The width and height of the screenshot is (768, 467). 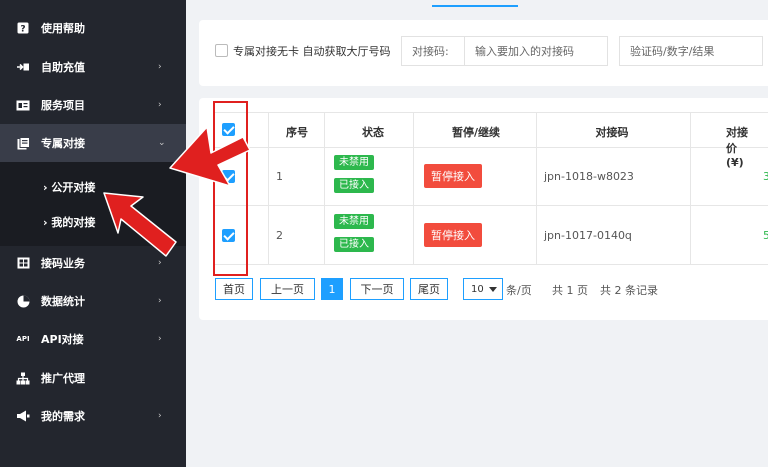 I want to click on demand-icon, so click(x=23, y=416).